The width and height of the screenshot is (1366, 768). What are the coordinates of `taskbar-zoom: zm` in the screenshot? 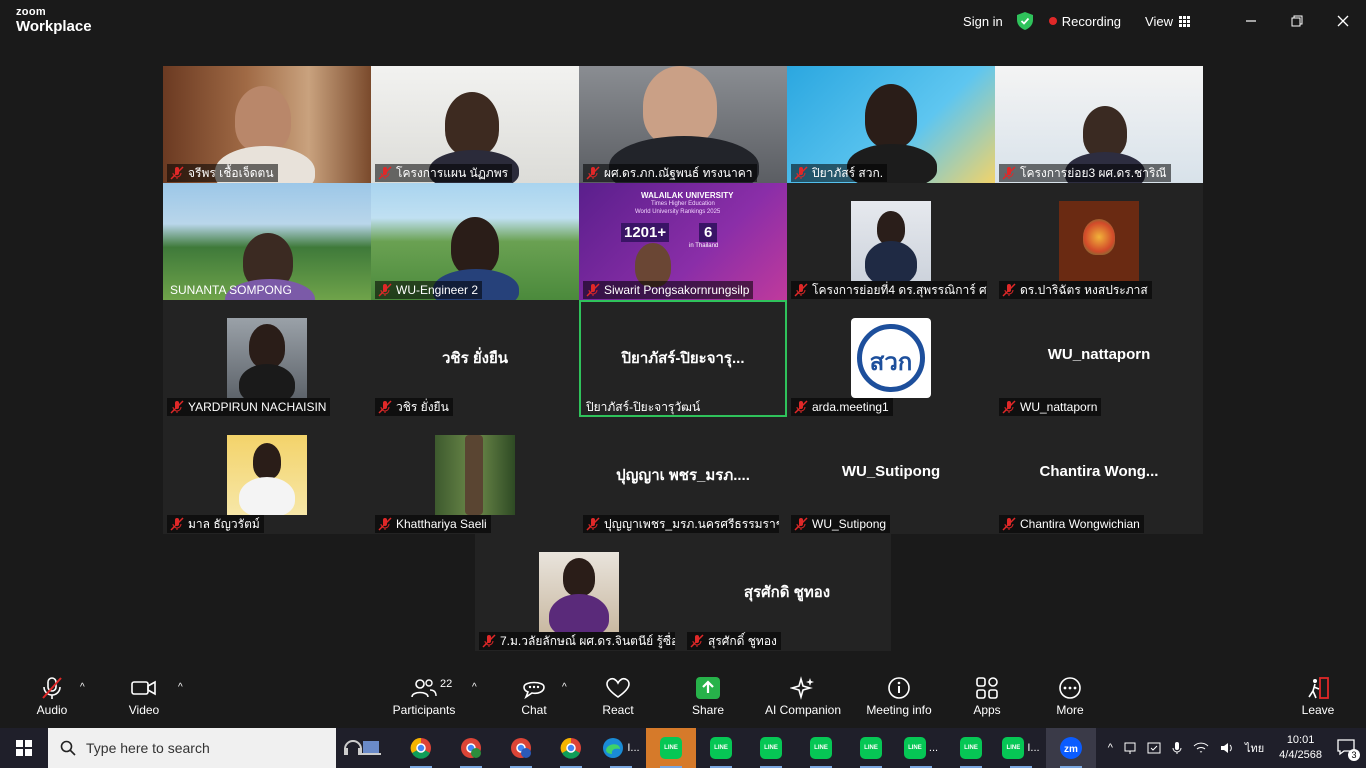 It's located at (1071, 748).